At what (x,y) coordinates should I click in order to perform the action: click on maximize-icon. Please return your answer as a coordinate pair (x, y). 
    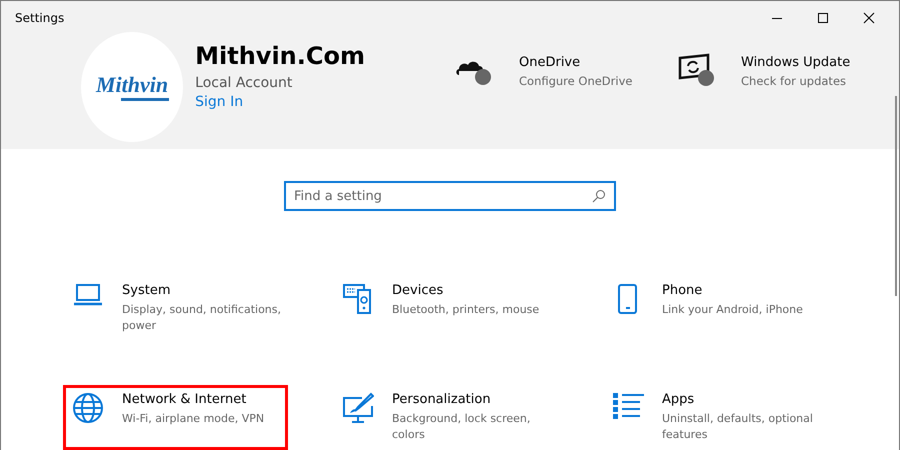
    Looking at the image, I should click on (823, 18).